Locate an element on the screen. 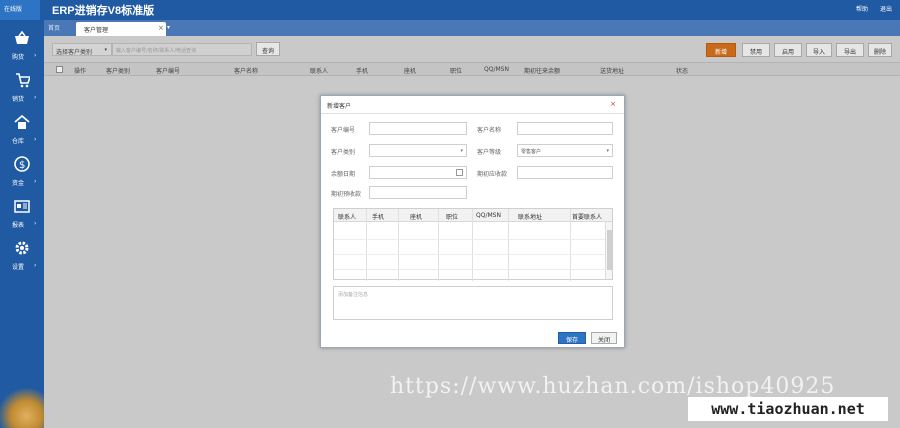 The height and width of the screenshot is (428, 900). warehouse-icon is located at coordinates (22, 121).